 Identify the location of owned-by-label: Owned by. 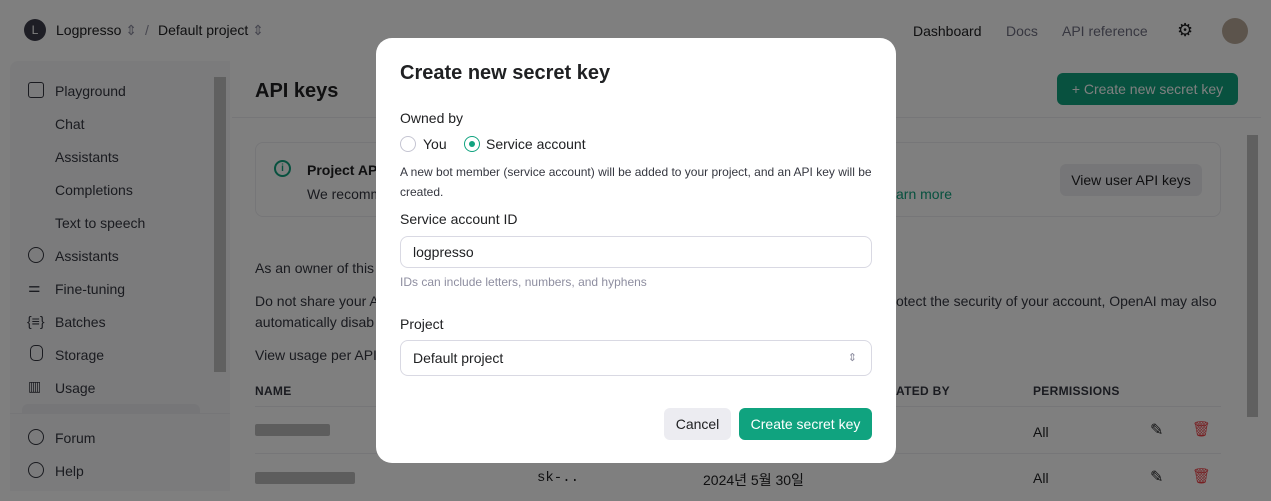
(432, 118).